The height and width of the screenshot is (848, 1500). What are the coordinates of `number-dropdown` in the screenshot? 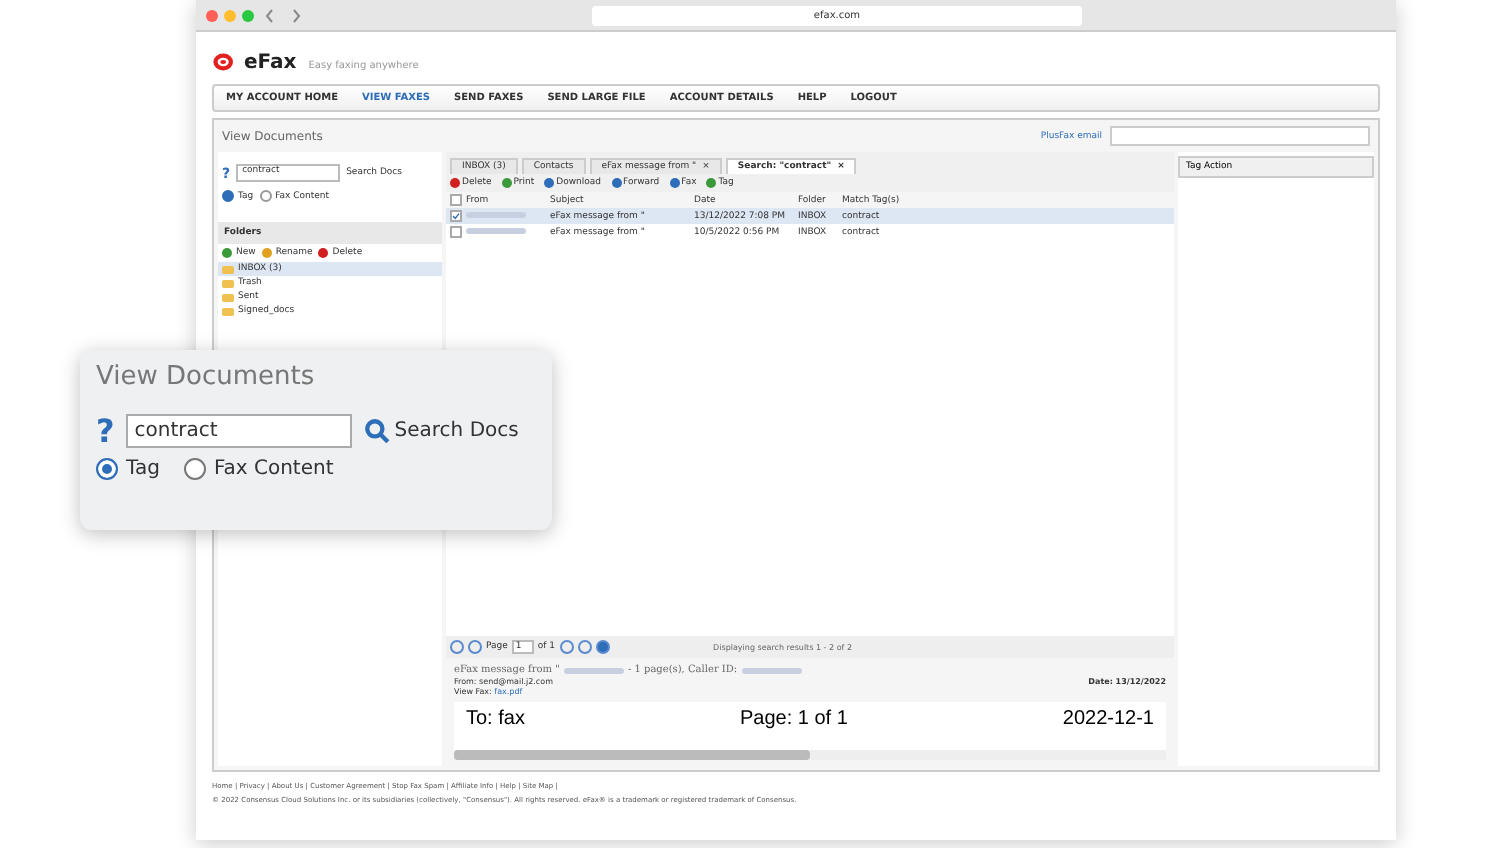 It's located at (1240, 136).